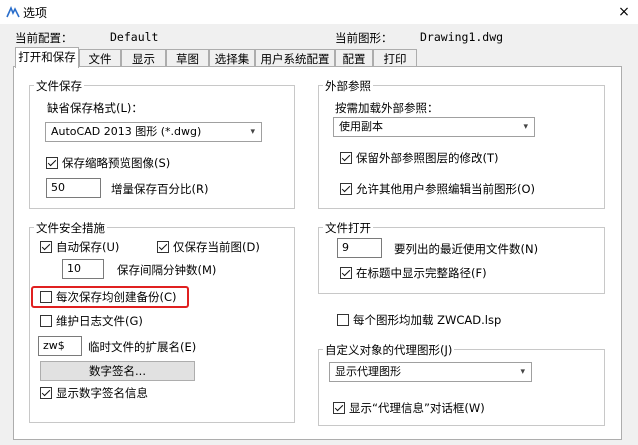 The width and height of the screenshot is (638, 445). I want to click on drawing-label: 当前图形：, so click(364, 38).